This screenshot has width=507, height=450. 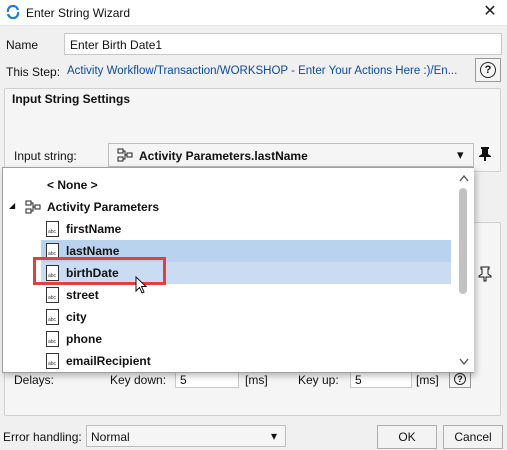 I want to click on mouse-cursor-icon, so click(x=141, y=285).